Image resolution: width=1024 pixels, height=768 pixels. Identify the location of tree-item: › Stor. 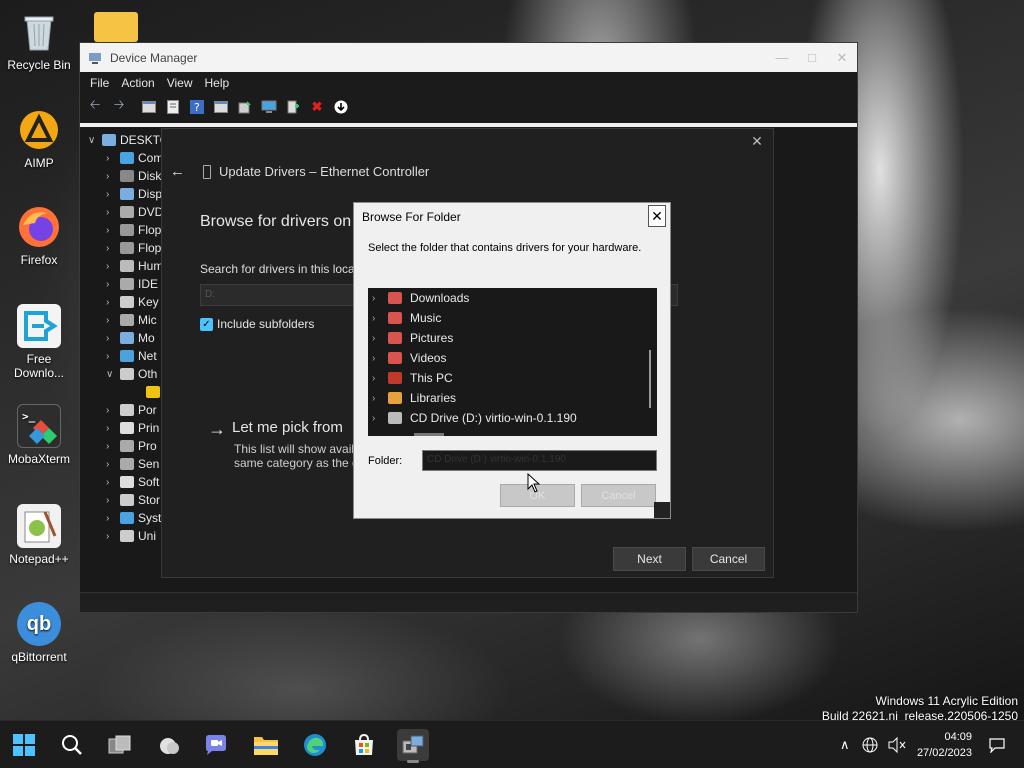
(133, 500).